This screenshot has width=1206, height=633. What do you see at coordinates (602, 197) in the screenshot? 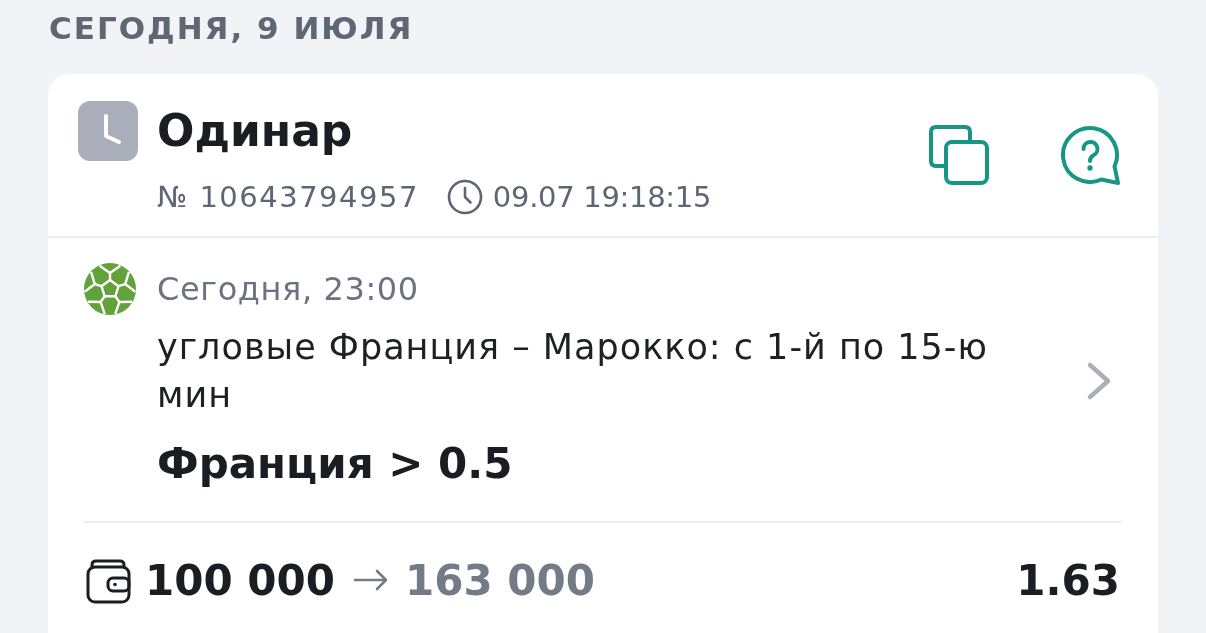
I see `placed-time: 09.07 19:18:15` at bounding box center [602, 197].